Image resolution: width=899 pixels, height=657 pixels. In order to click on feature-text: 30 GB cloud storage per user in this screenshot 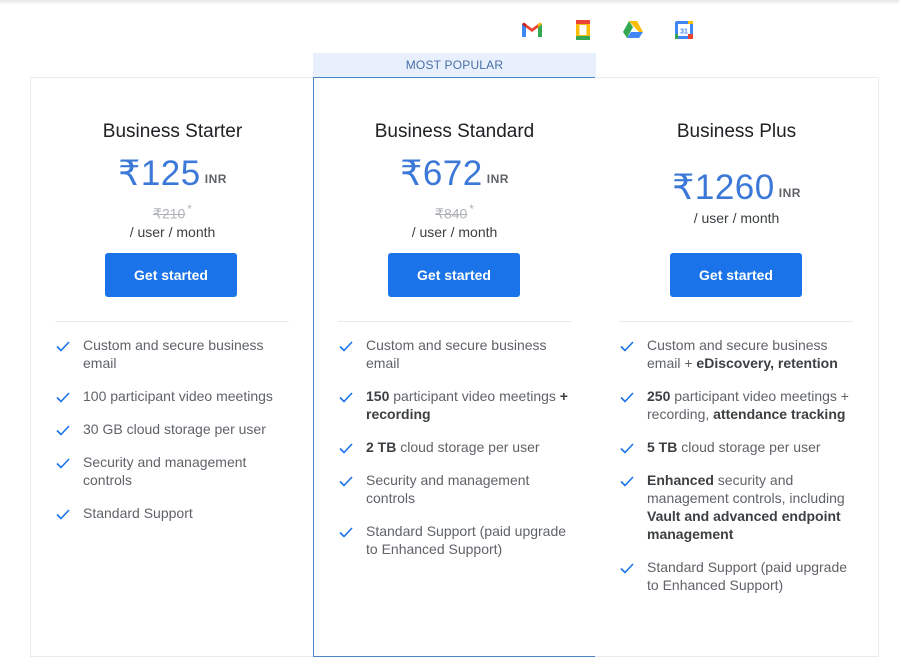, I will do `click(174, 429)`.